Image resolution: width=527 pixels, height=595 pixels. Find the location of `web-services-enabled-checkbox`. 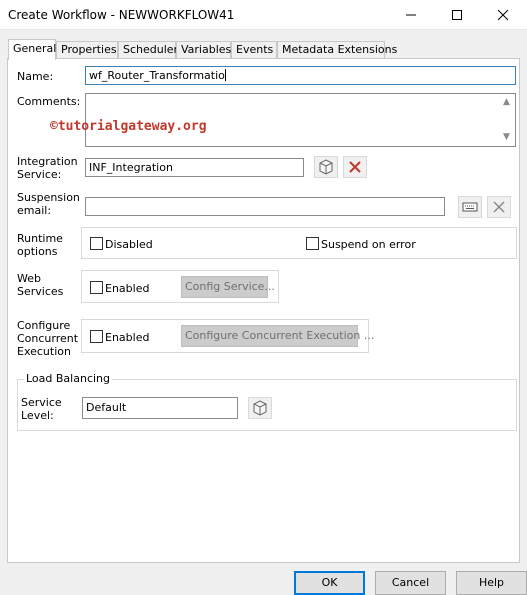

web-services-enabled-checkbox is located at coordinates (96, 287).